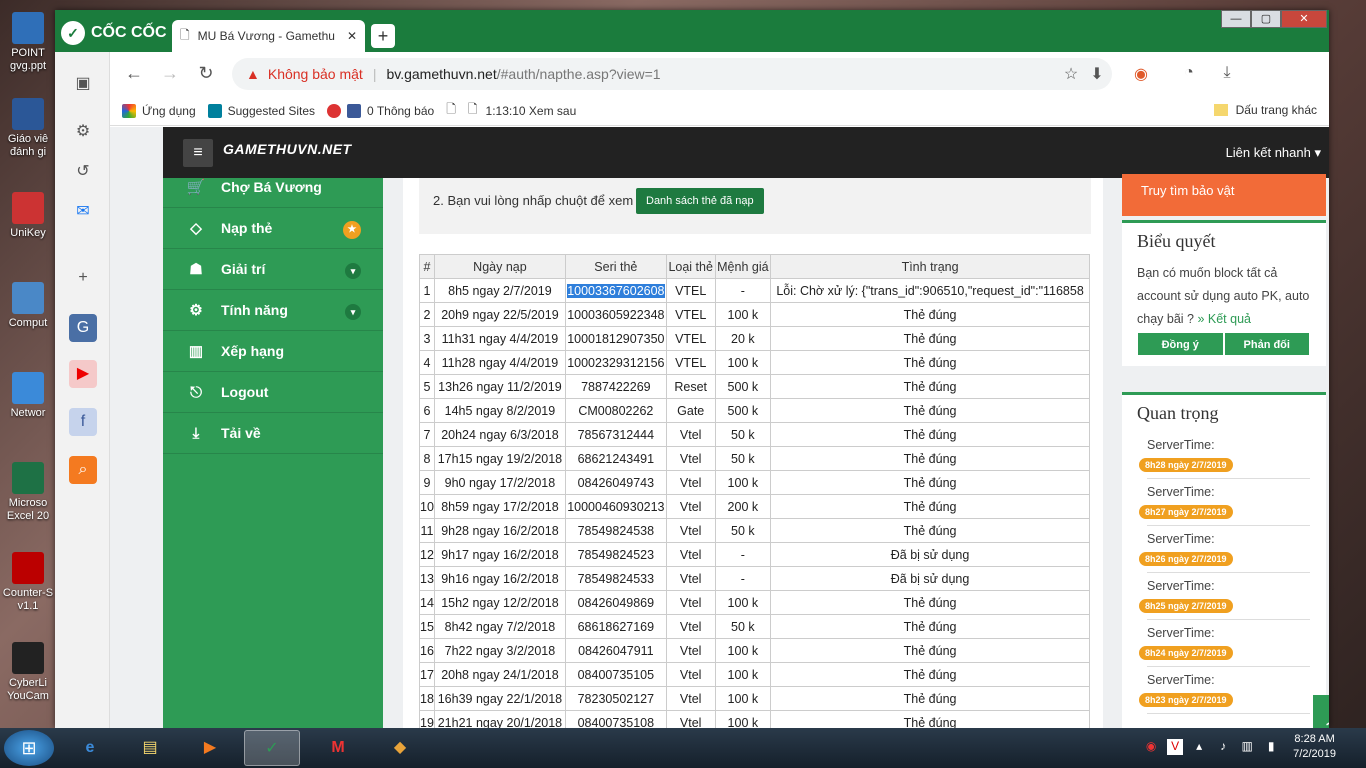 The width and height of the screenshot is (1366, 768). Describe the element at coordinates (522, 110) in the screenshot. I see `bookmark-watch-later: 🗋 1:13:10 Xem sau` at that location.